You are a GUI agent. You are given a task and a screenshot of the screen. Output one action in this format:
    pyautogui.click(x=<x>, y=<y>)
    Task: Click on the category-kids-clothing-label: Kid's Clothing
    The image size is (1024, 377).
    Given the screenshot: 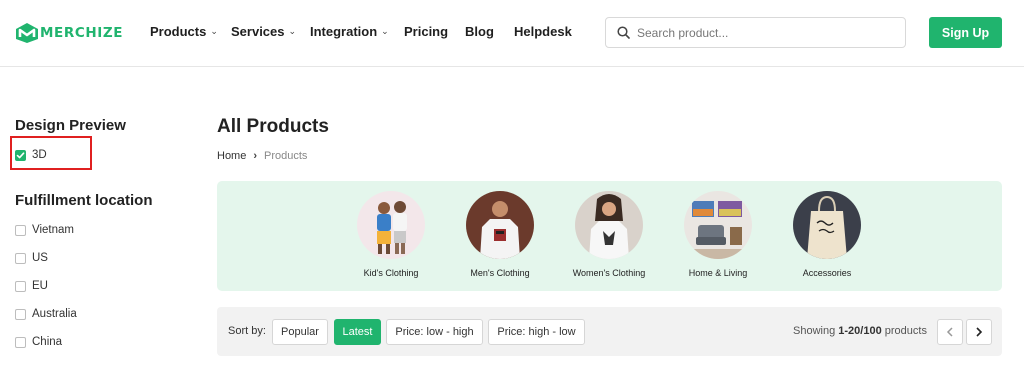 What is the action you would take?
    pyautogui.click(x=391, y=273)
    